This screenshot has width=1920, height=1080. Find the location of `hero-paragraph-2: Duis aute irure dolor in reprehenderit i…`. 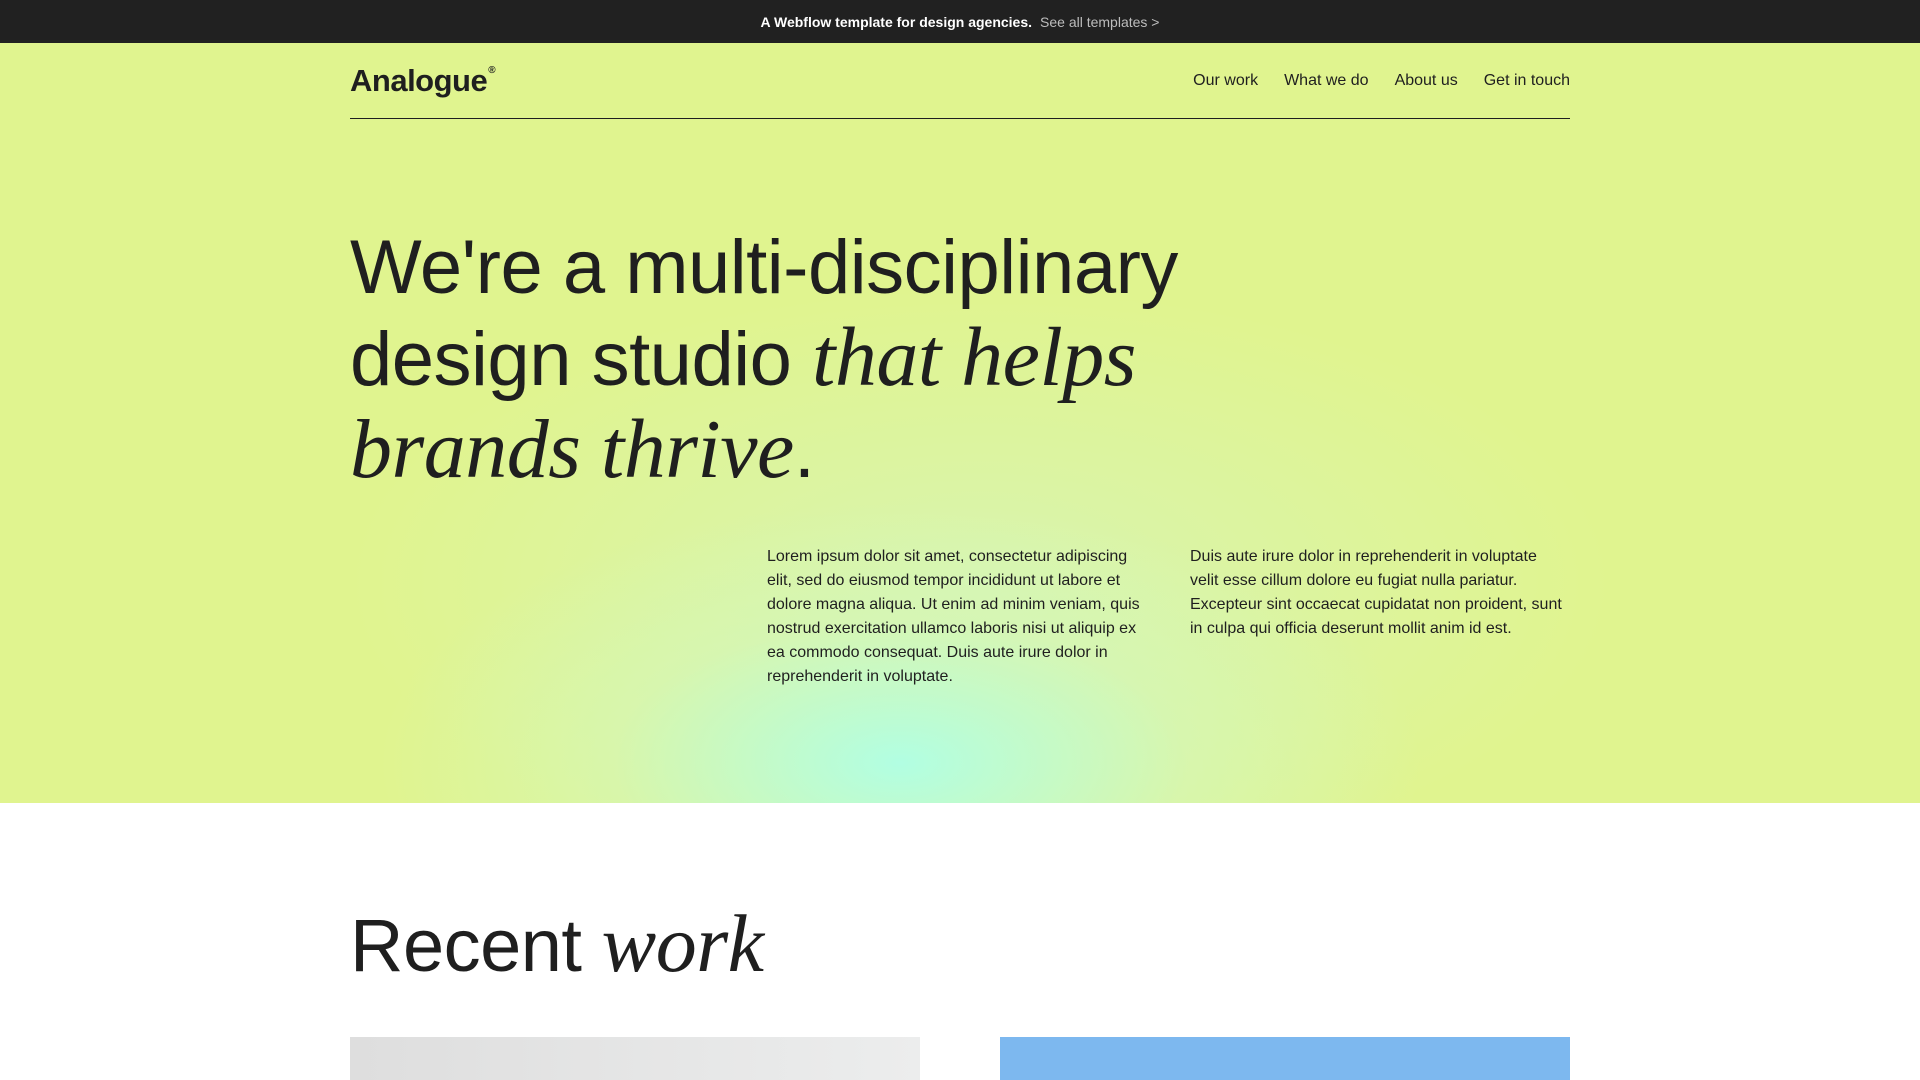

hero-paragraph-2: Duis aute irure dolor in reprehenderit i… is located at coordinates (1376, 592).